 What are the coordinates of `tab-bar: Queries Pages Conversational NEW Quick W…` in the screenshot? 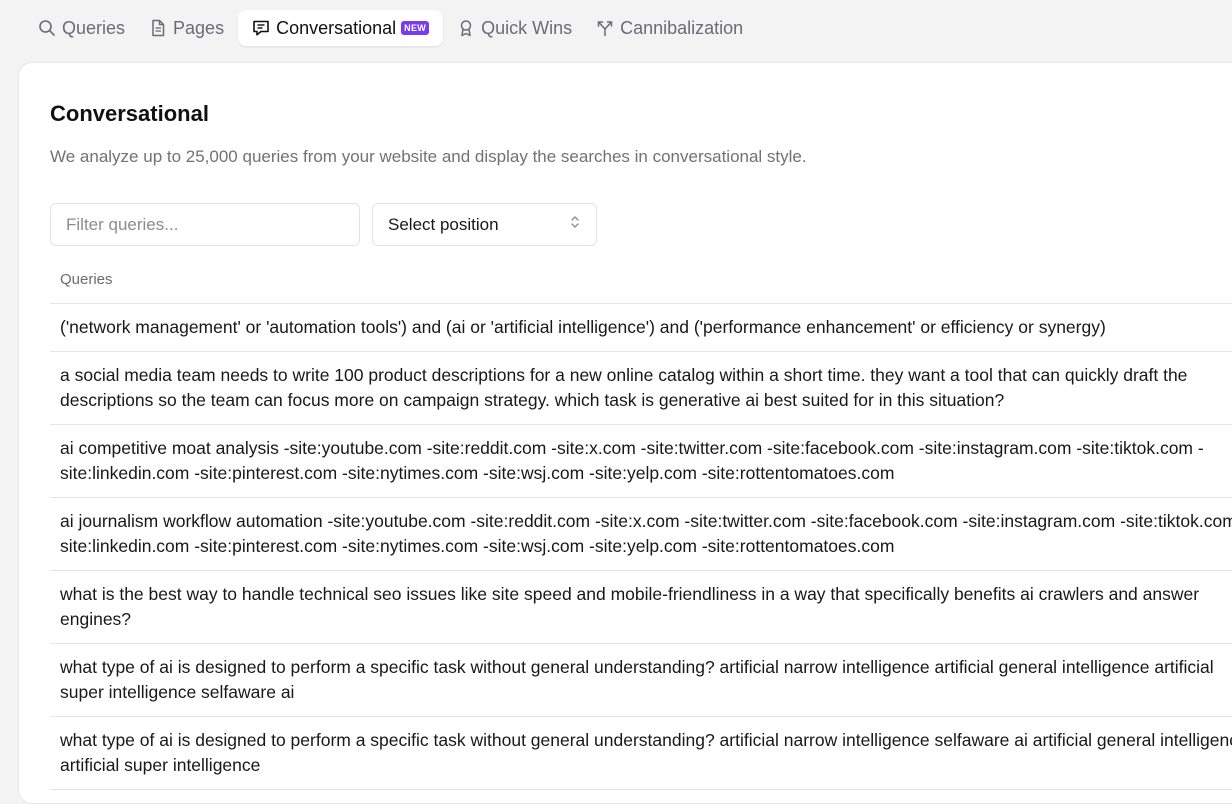 It's located at (390, 28).